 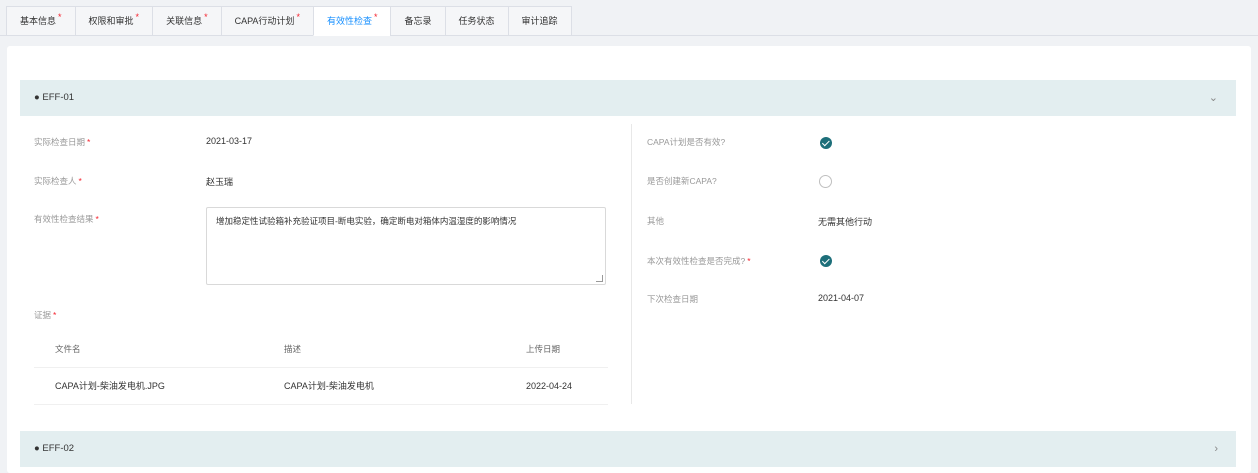 I want to click on tab-related-info: 关联信息 *, so click(x=186, y=21).